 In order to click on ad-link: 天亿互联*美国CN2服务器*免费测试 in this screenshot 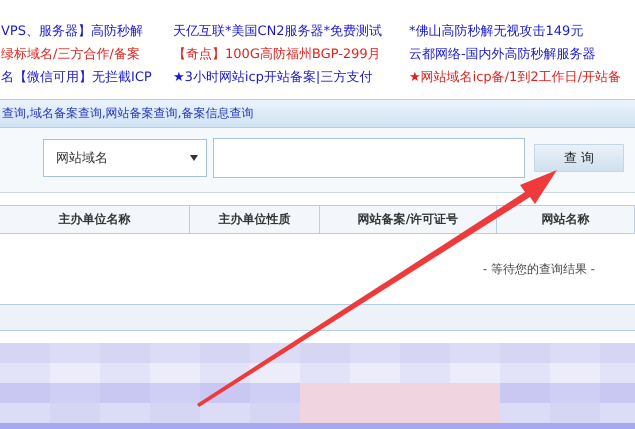, I will do `click(290, 32)`.